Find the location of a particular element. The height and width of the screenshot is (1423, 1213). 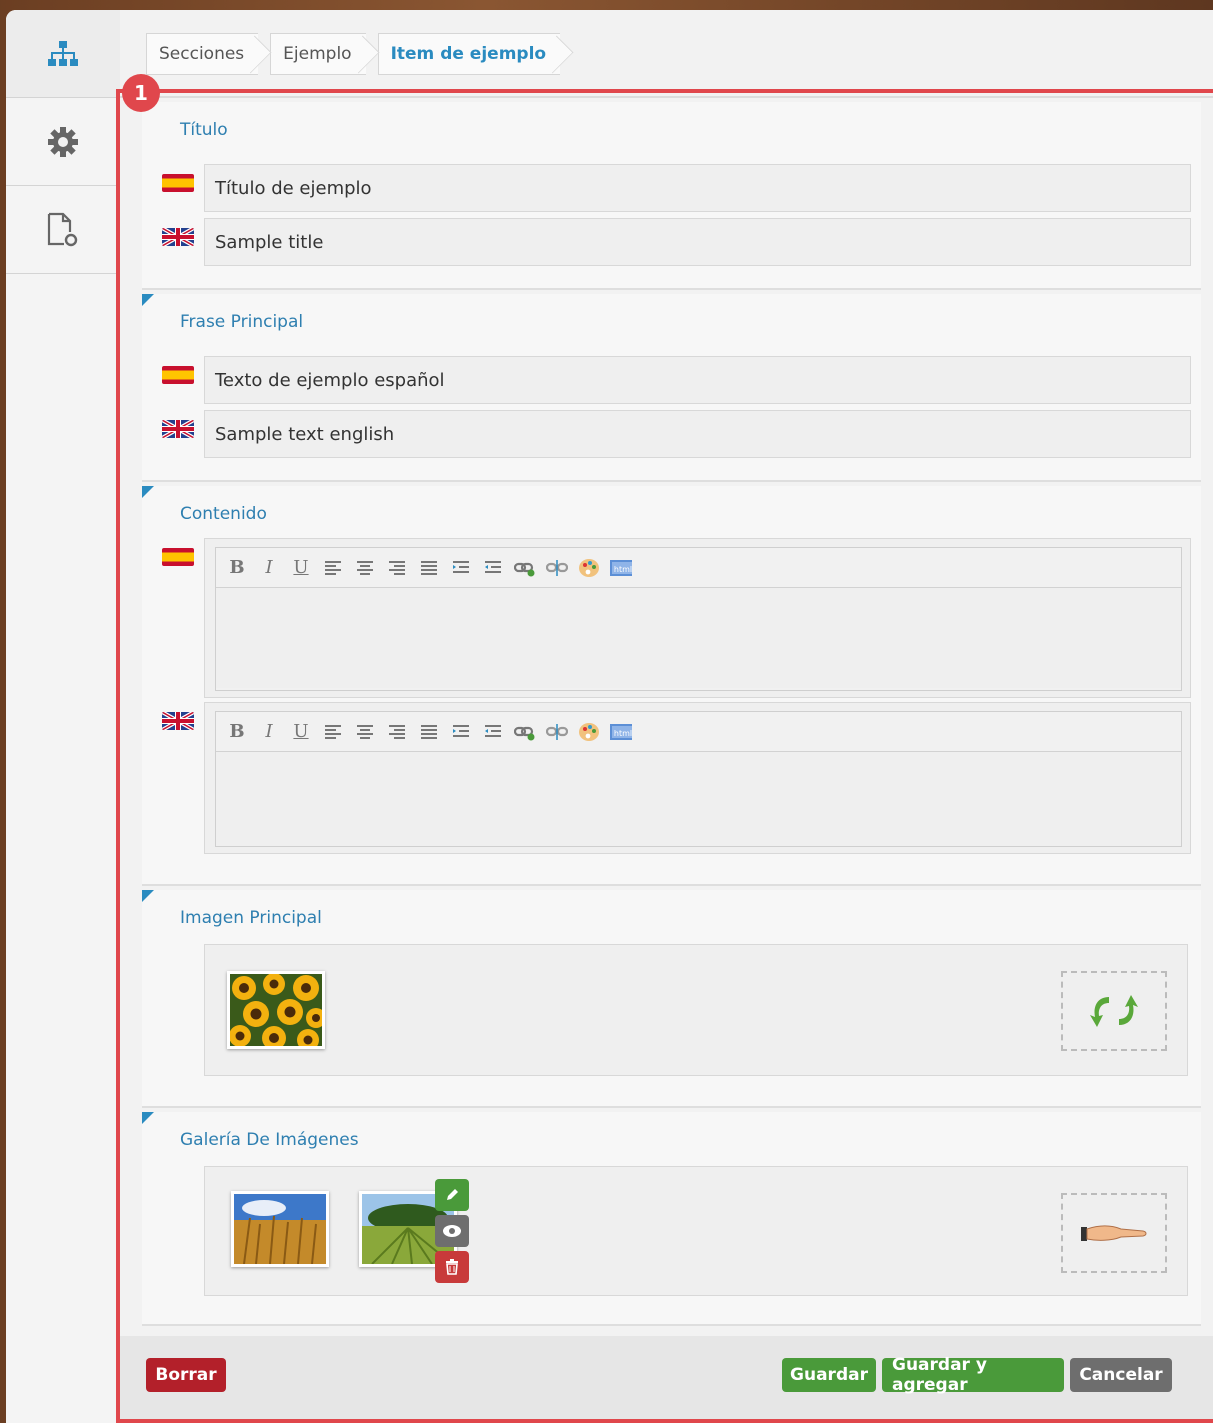

annotation-badge: 1 is located at coordinates (141, 93).